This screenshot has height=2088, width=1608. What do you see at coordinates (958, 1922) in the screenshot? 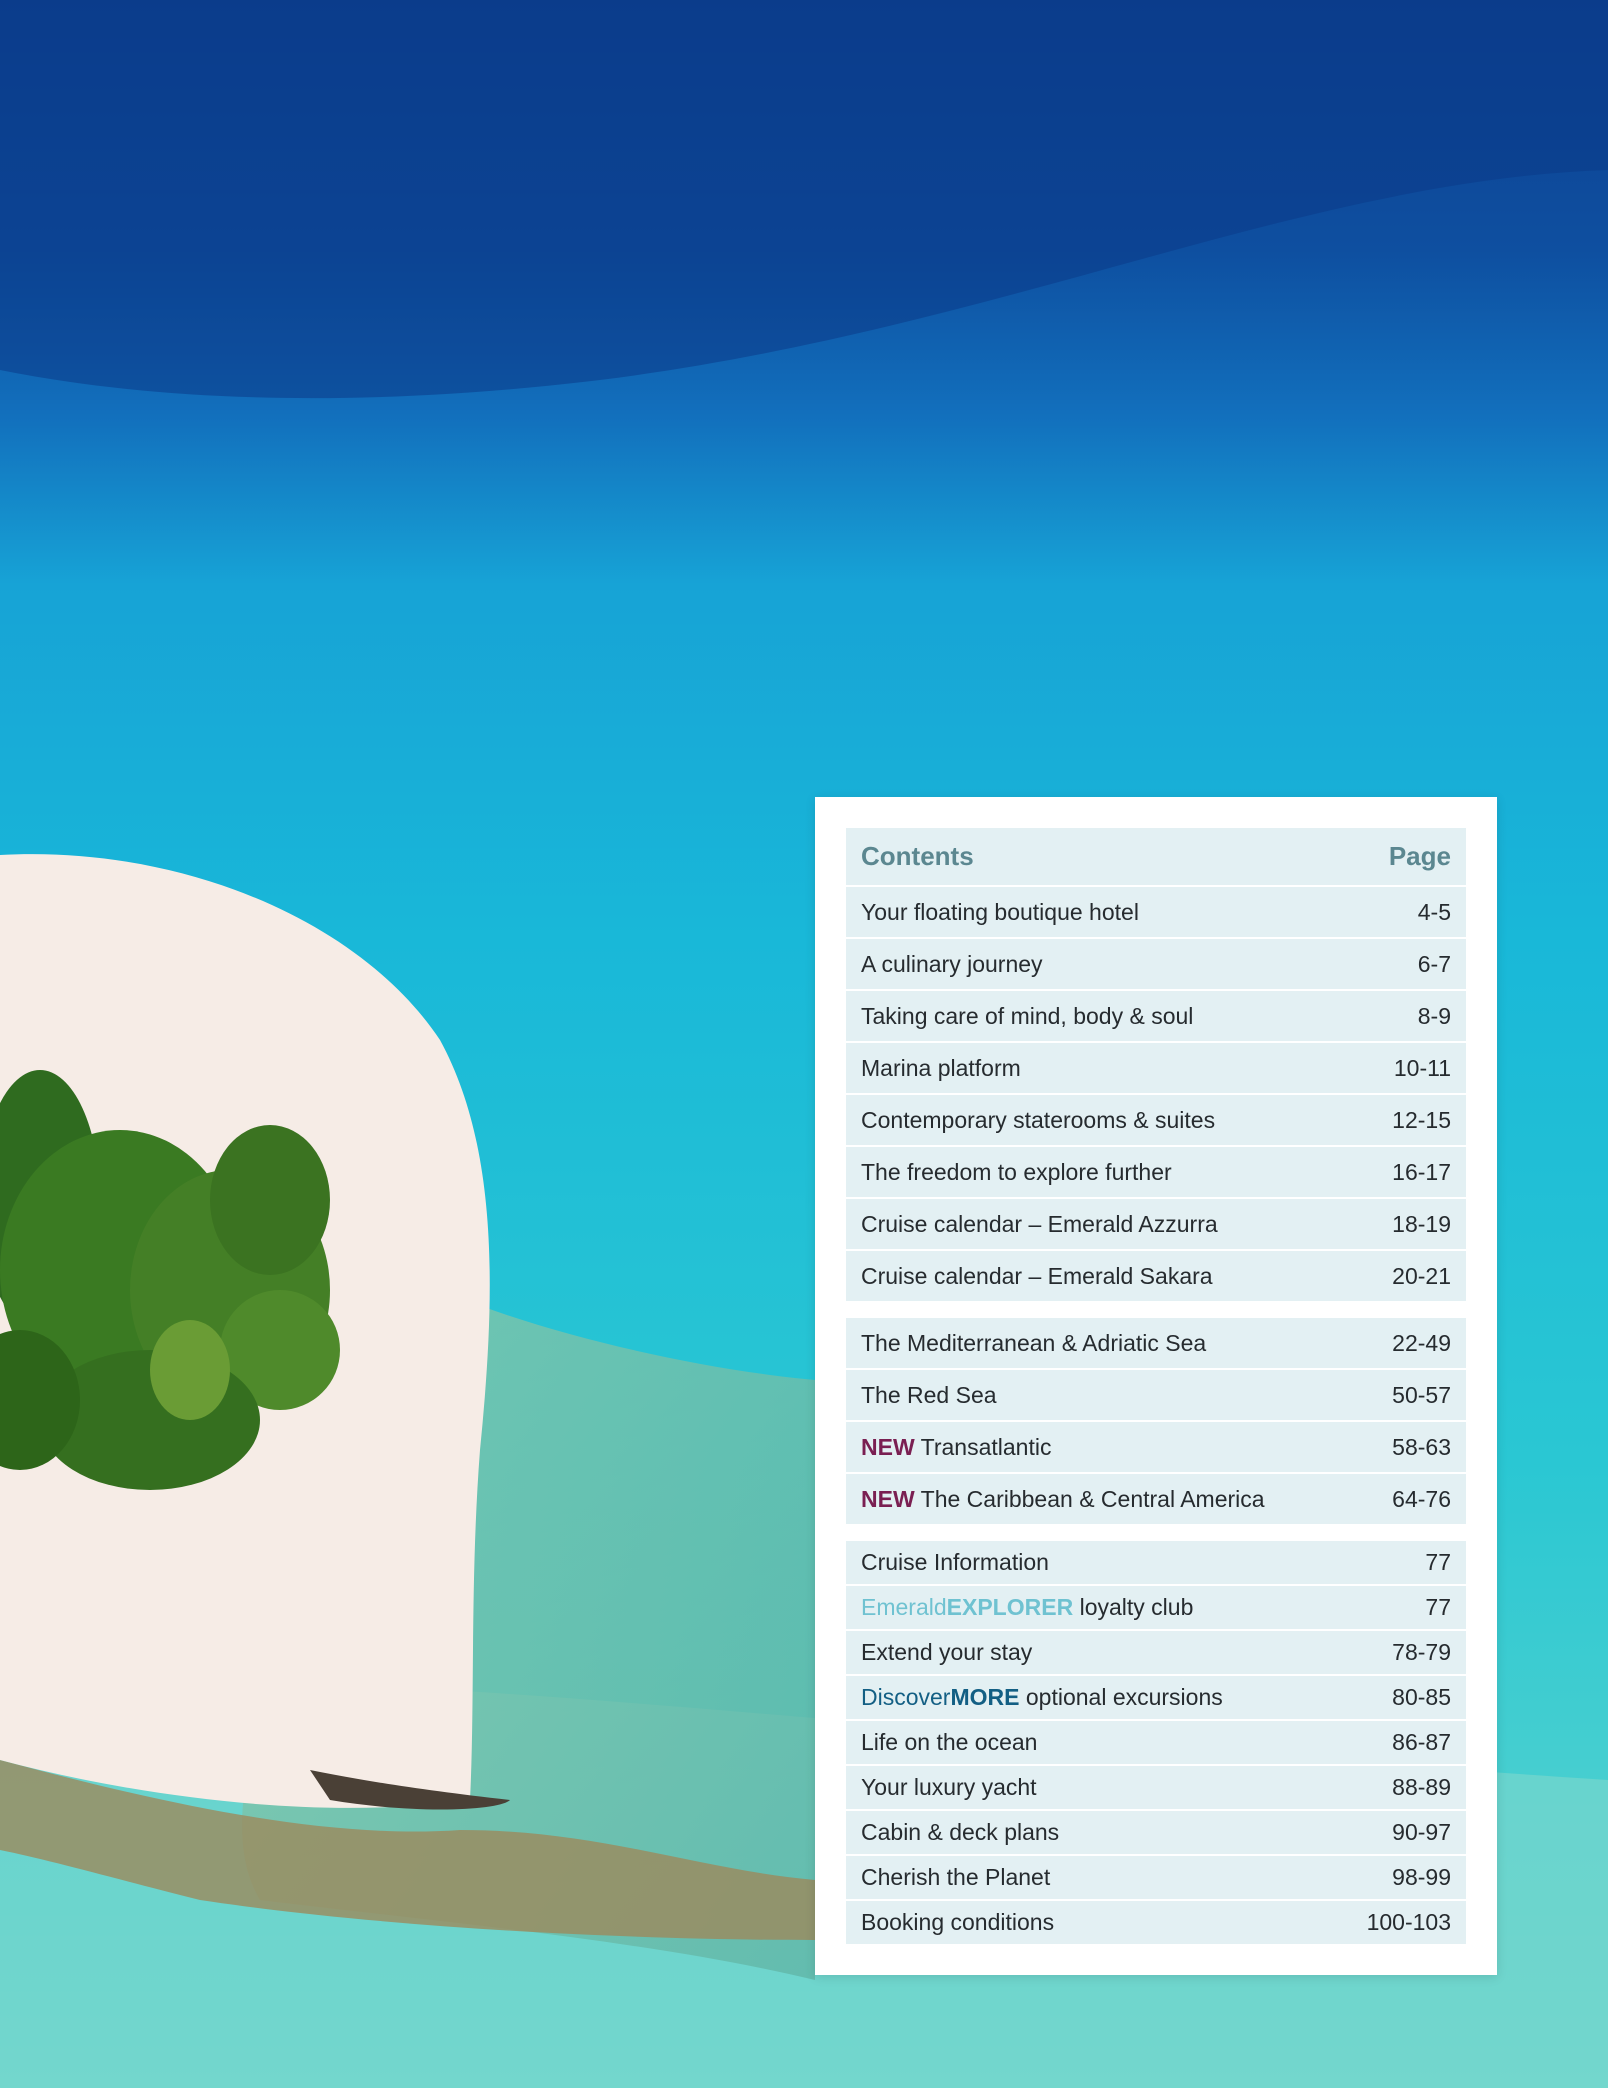
I see `toc-title: Booking conditions` at bounding box center [958, 1922].